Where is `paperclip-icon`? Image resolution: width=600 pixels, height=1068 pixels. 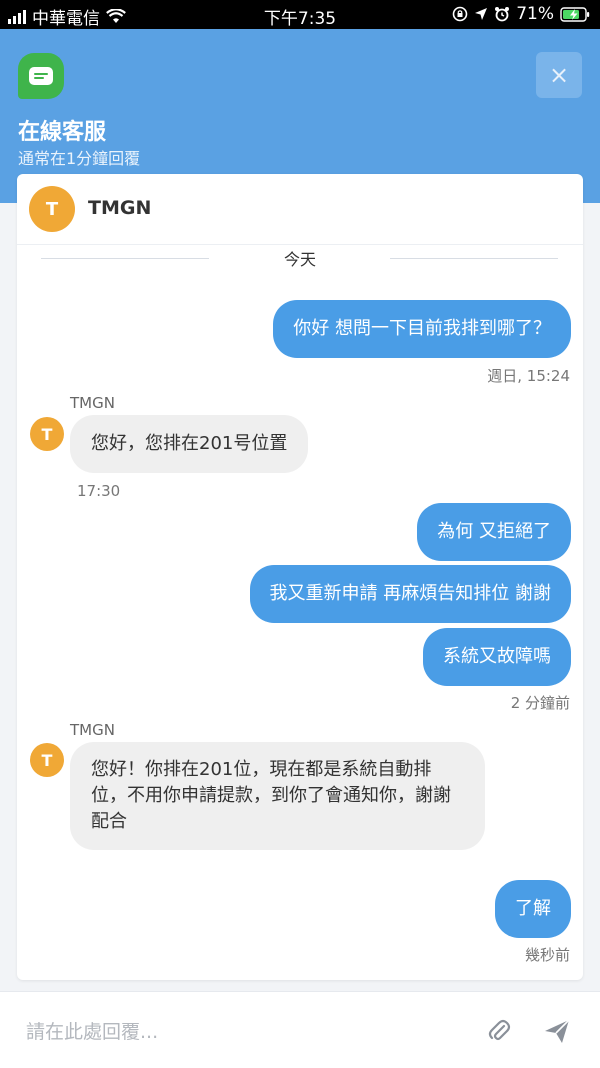
paperclip-icon is located at coordinates (499, 1030).